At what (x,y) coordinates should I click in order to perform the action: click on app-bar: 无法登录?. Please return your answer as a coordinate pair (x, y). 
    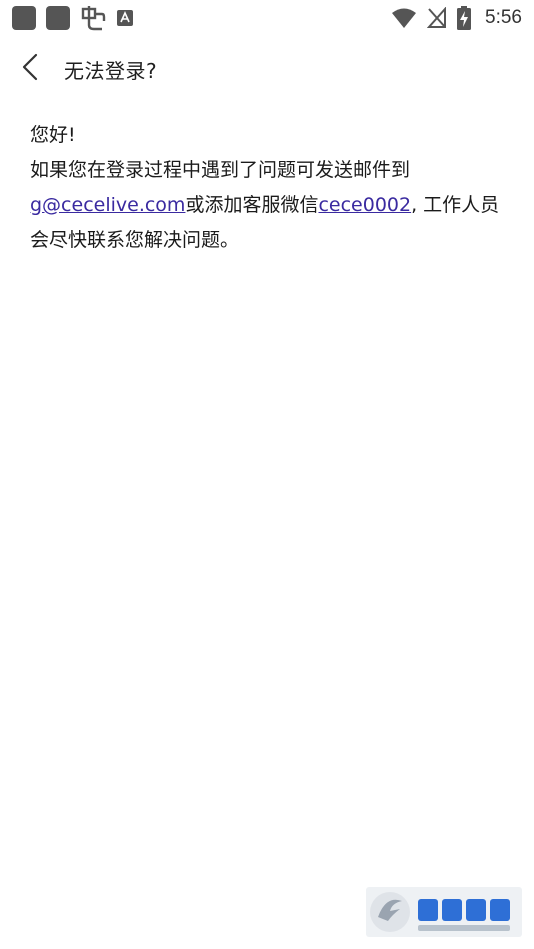
    Looking at the image, I should click on (267, 69).